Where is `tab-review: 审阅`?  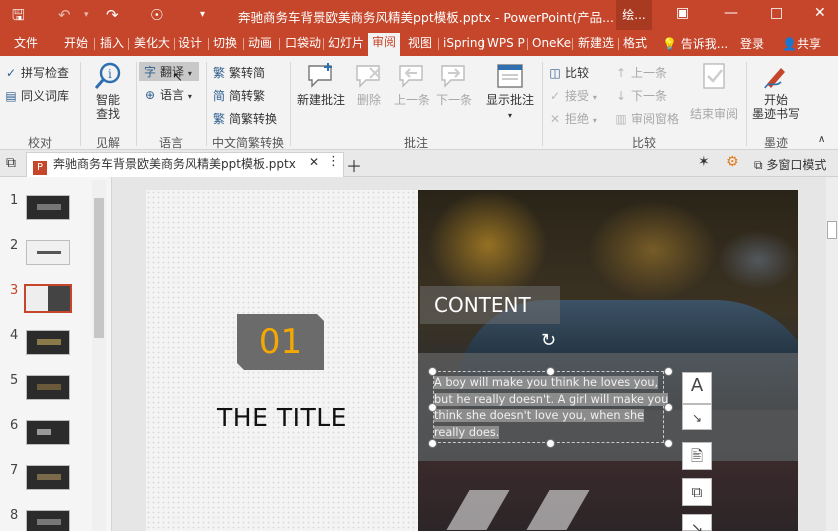 tab-review: 审阅 is located at coordinates (384, 44).